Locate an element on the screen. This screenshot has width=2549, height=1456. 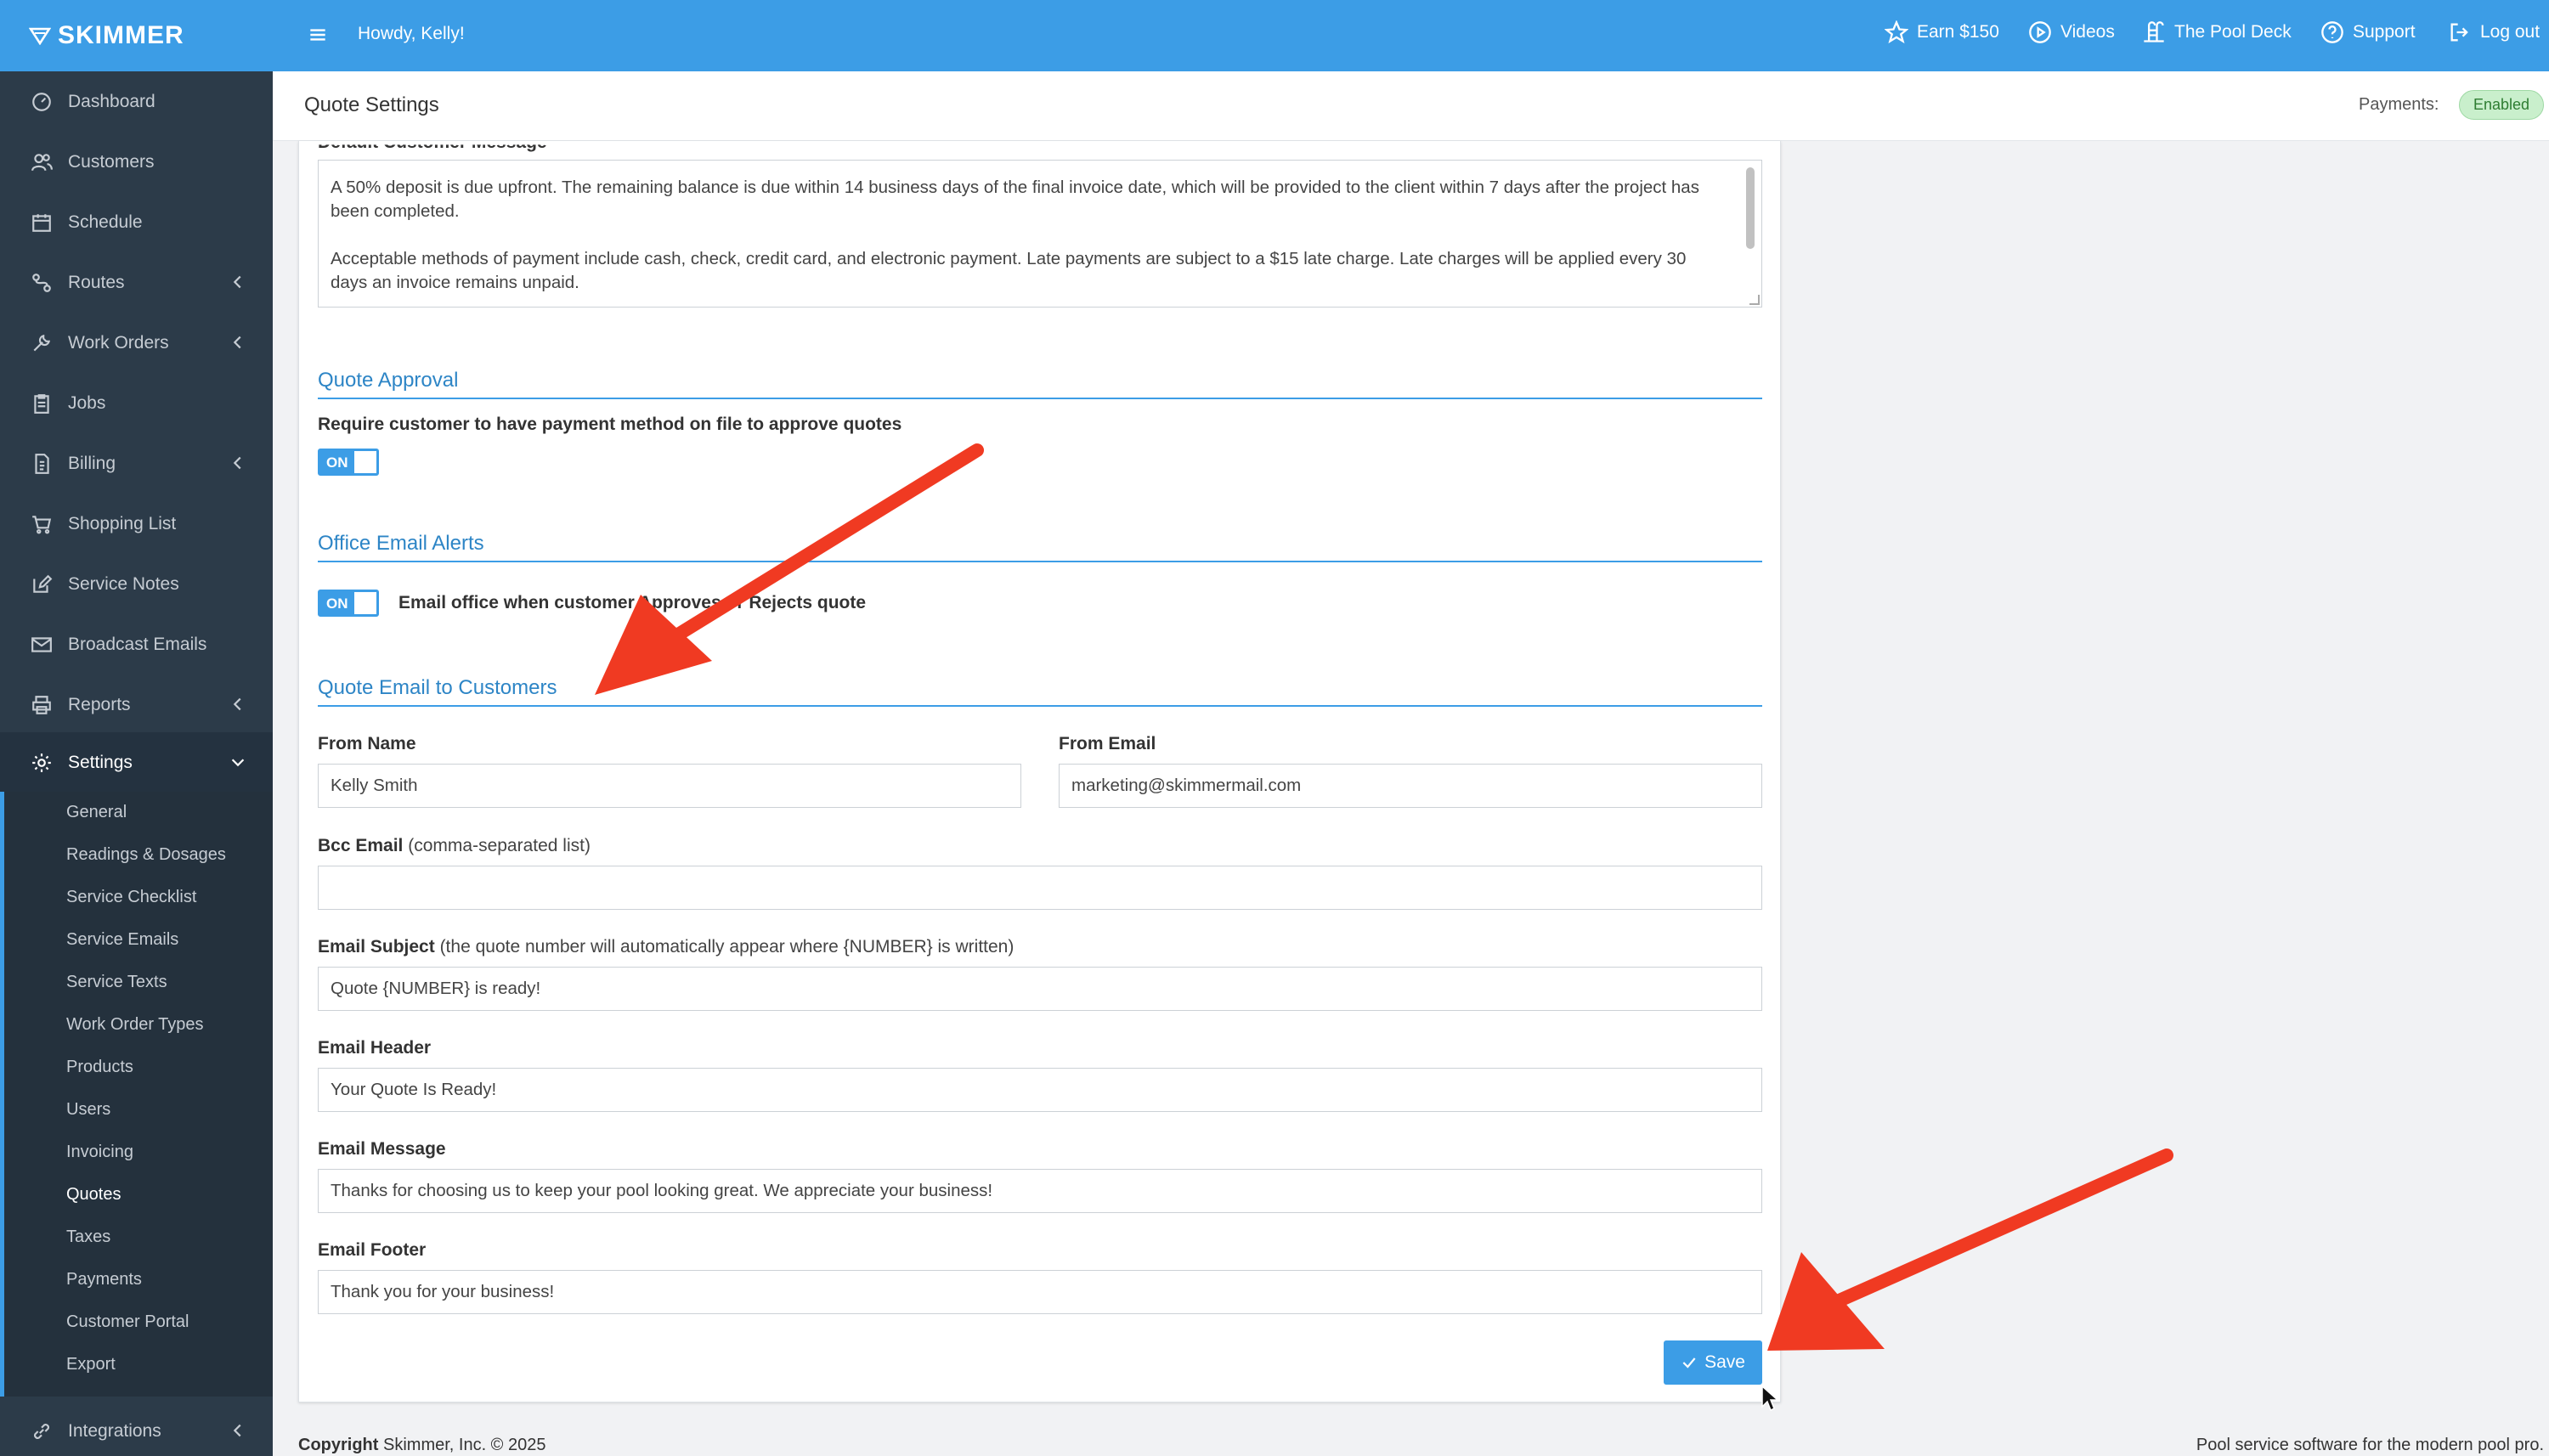
sidebar-item-customers: Customers is located at coordinates (137, 162).